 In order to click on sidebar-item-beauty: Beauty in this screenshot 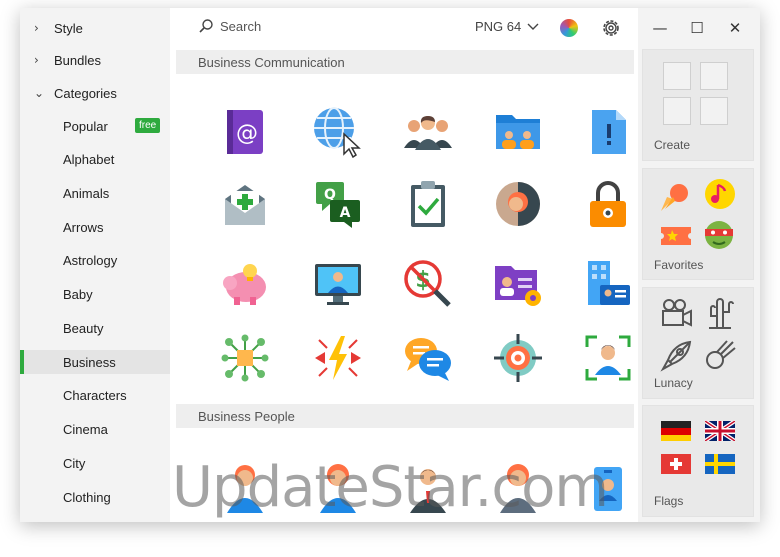, I will do `click(95, 328)`.